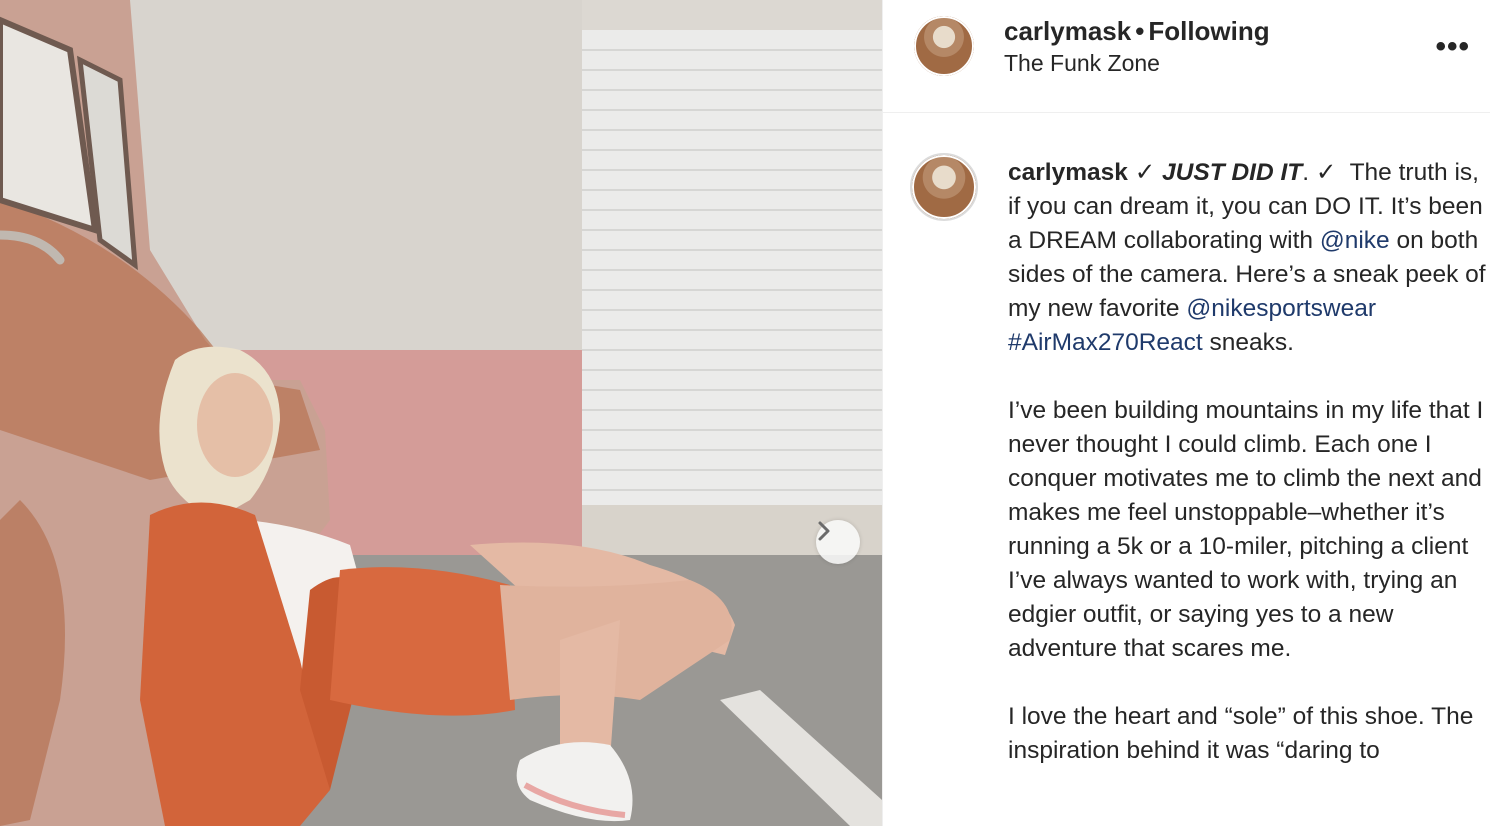 This screenshot has height=826, width=1490. What do you see at coordinates (1251, 342) in the screenshot?
I see `caption-text-1c: sneaks.` at bounding box center [1251, 342].